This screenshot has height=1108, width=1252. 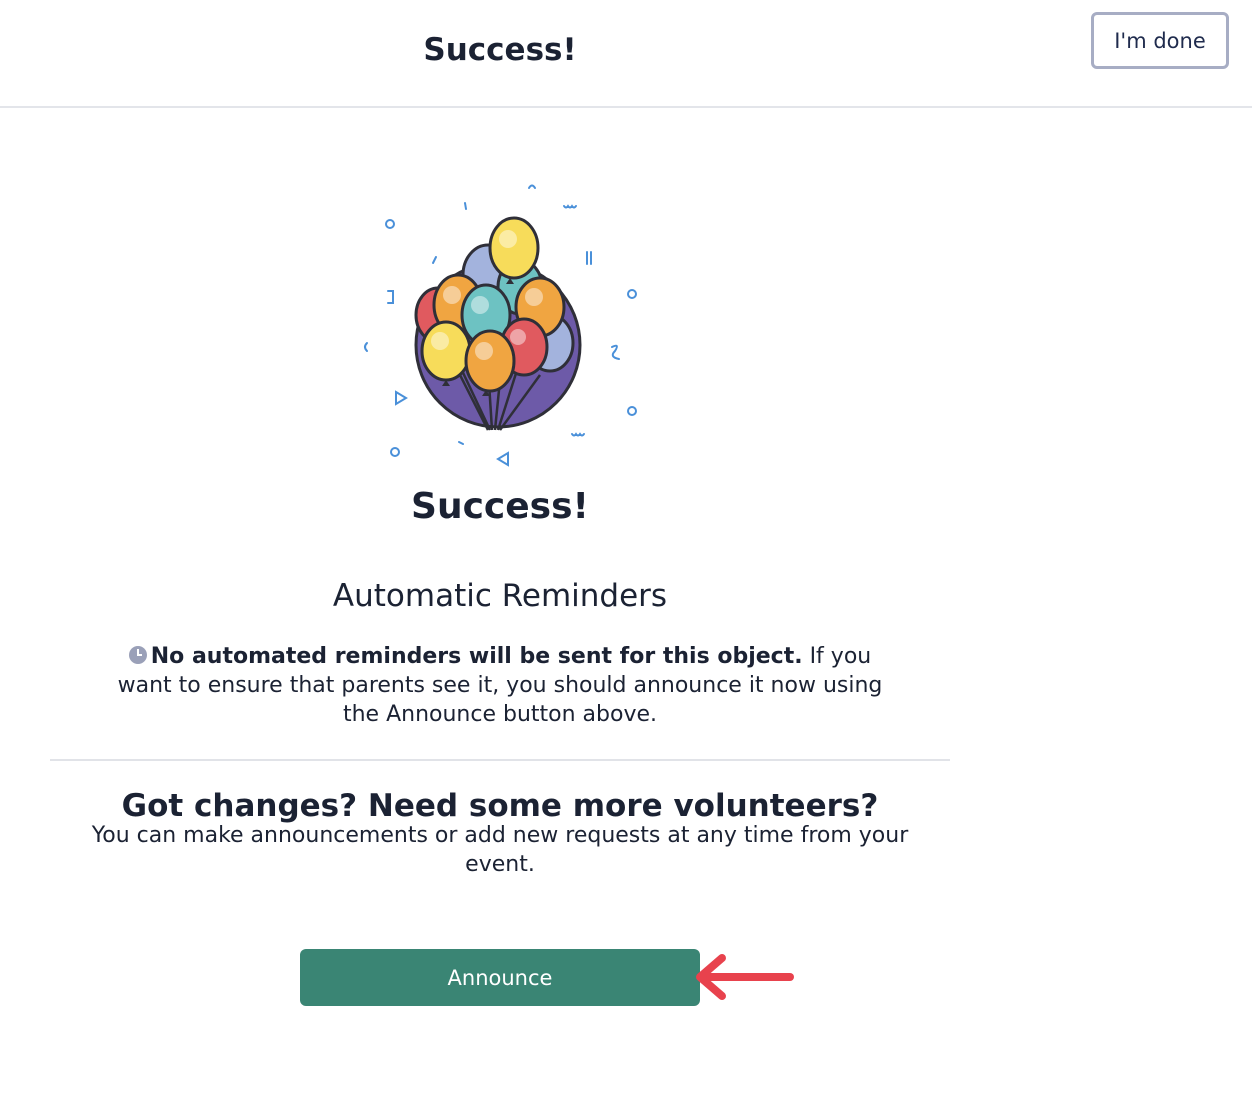 What do you see at coordinates (137, 655) in the screenshot?
I see `clock-icon` at bounding box center [137, 655].